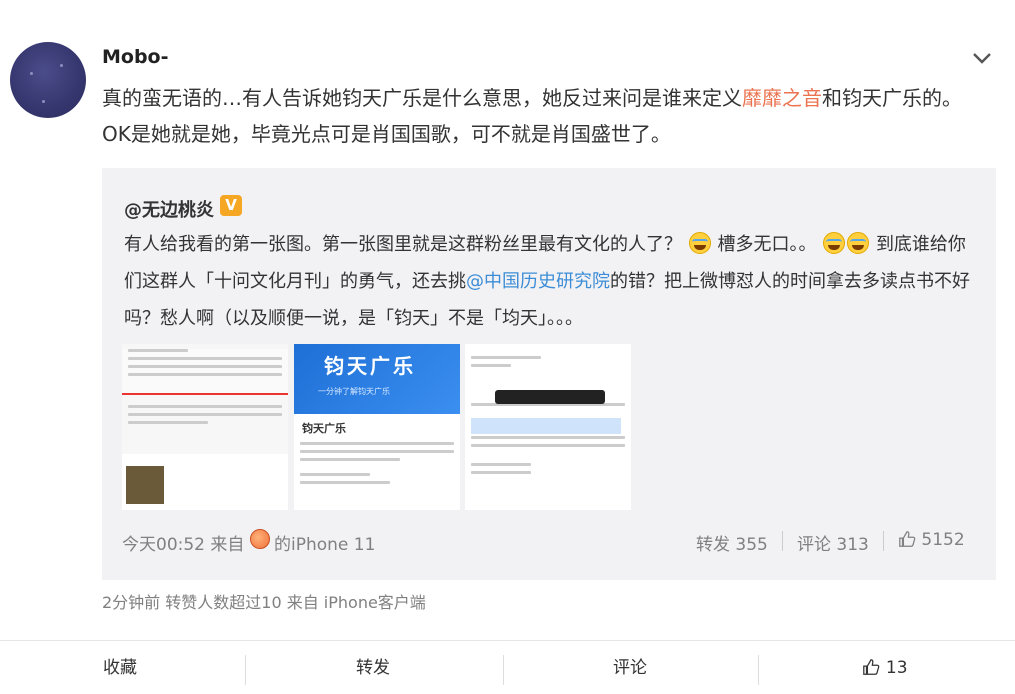 The height and width of the screenshot is (694, 1015). Describe the element at coordinates (169, 209) in the screenshot. I see `original-username: @无边桃炎` at that location.